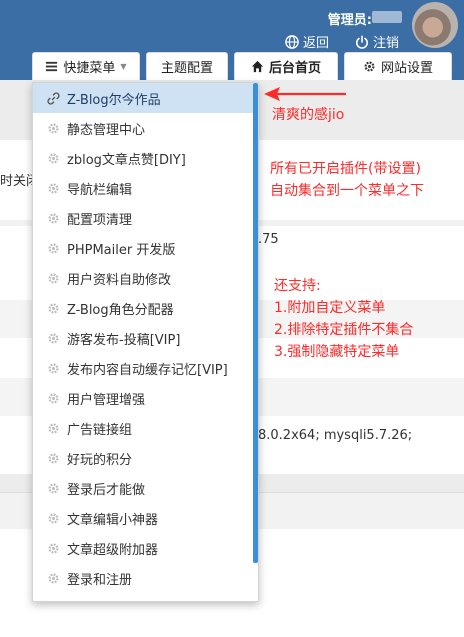 The width and height of the screenshot is (464, 637). Describe the element at coordinates (347, 191) in the screenshot. I see `annotation-note-line: 自动集合到一个菜单之下` at that location.